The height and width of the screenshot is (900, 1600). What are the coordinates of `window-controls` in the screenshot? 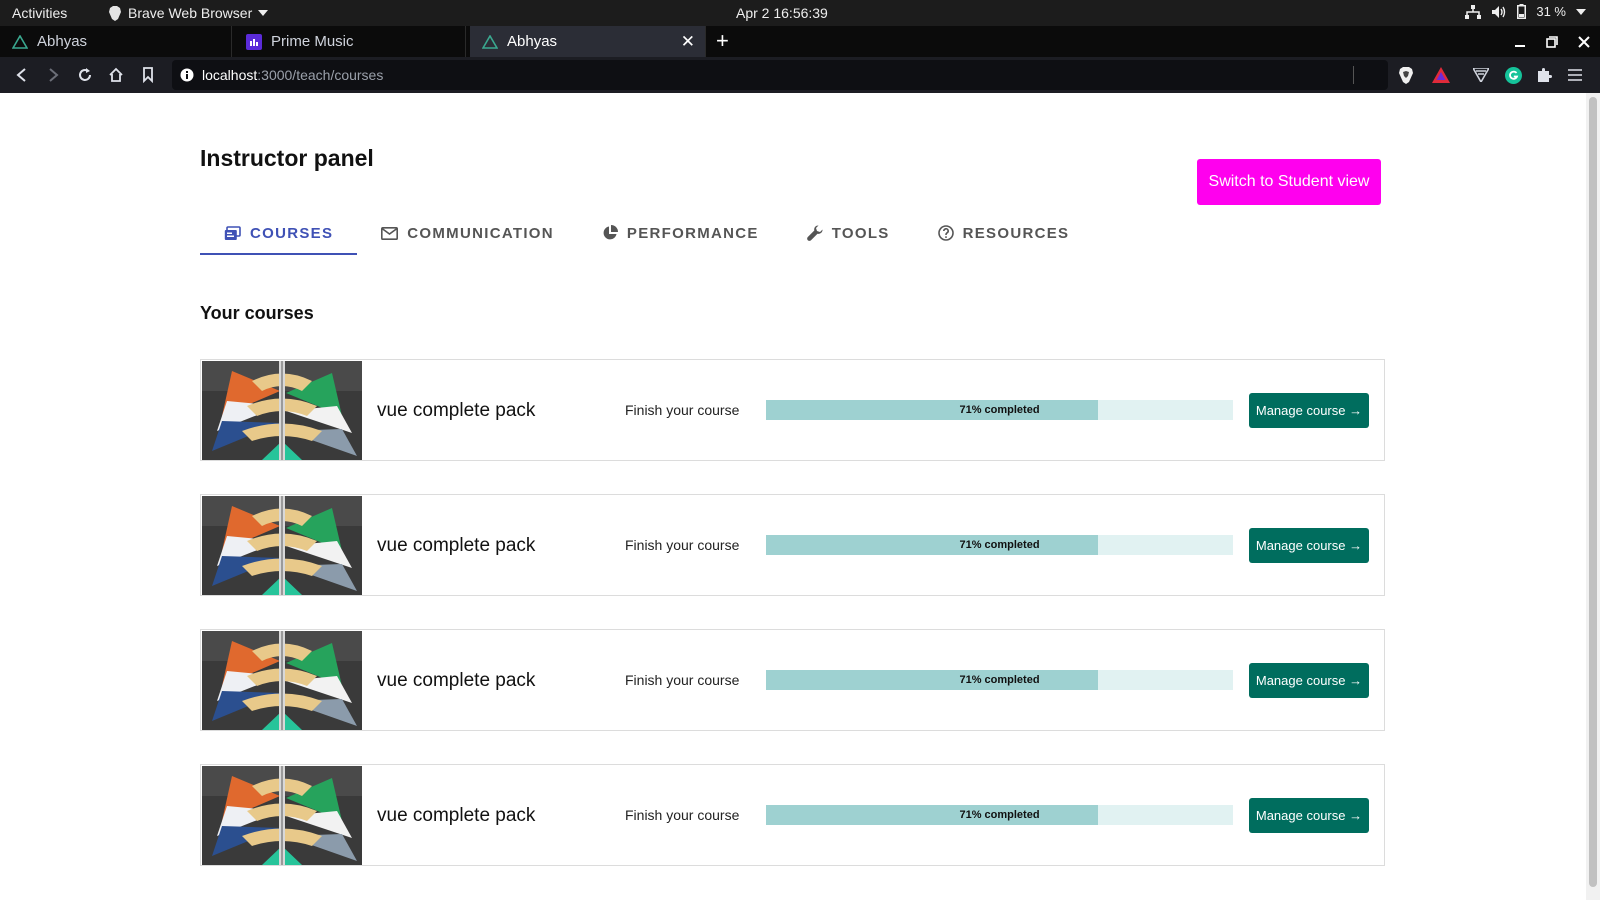 It's located at (1552, 41).